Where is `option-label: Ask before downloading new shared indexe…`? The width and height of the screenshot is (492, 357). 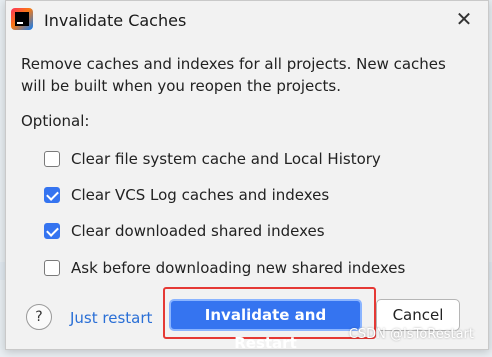
option-label: Ask before downloading new shared indexe… is located at coordinates (238, 268).